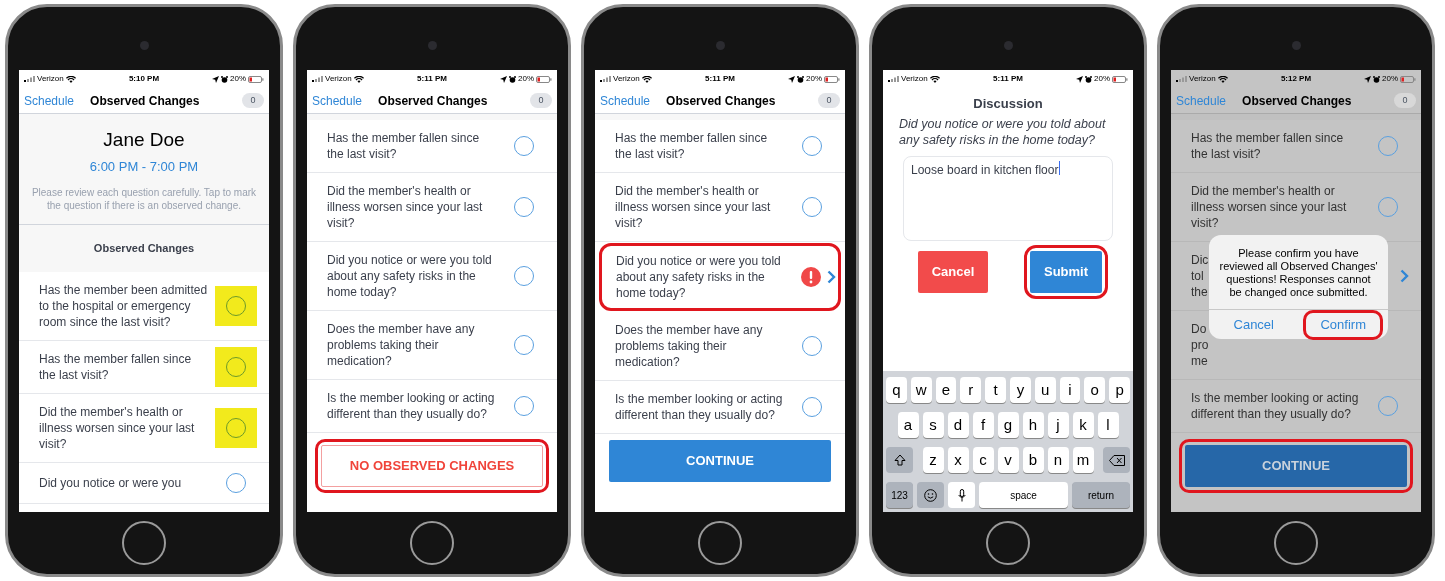  Describe the element at coordinates (1023, 495) in the screenshot. I see `space-key: space` at that location.